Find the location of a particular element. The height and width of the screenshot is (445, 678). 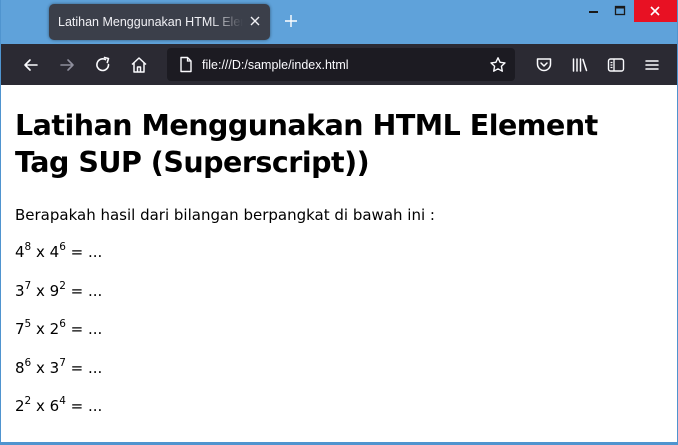

maximize-icon is located at coordinates (620, 11).